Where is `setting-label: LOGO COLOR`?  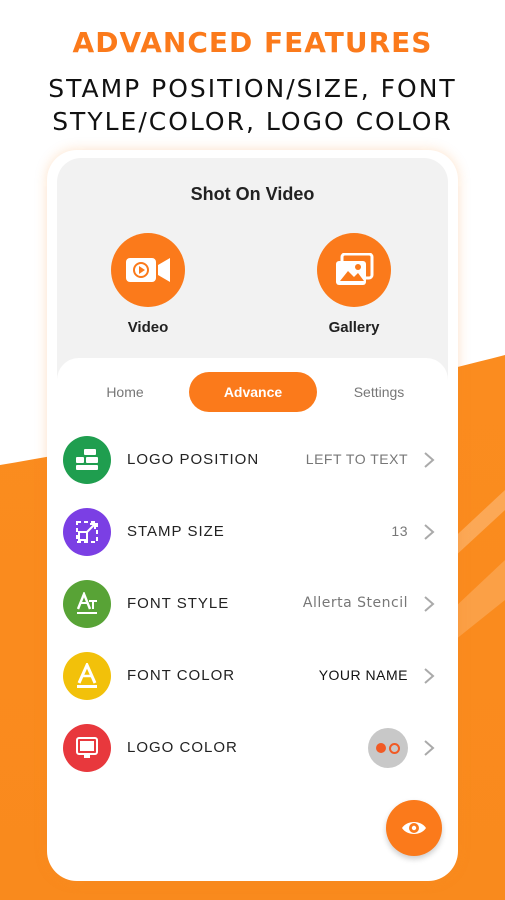
setting-label: LOGO COLOR is located at coordinates (182, 747).